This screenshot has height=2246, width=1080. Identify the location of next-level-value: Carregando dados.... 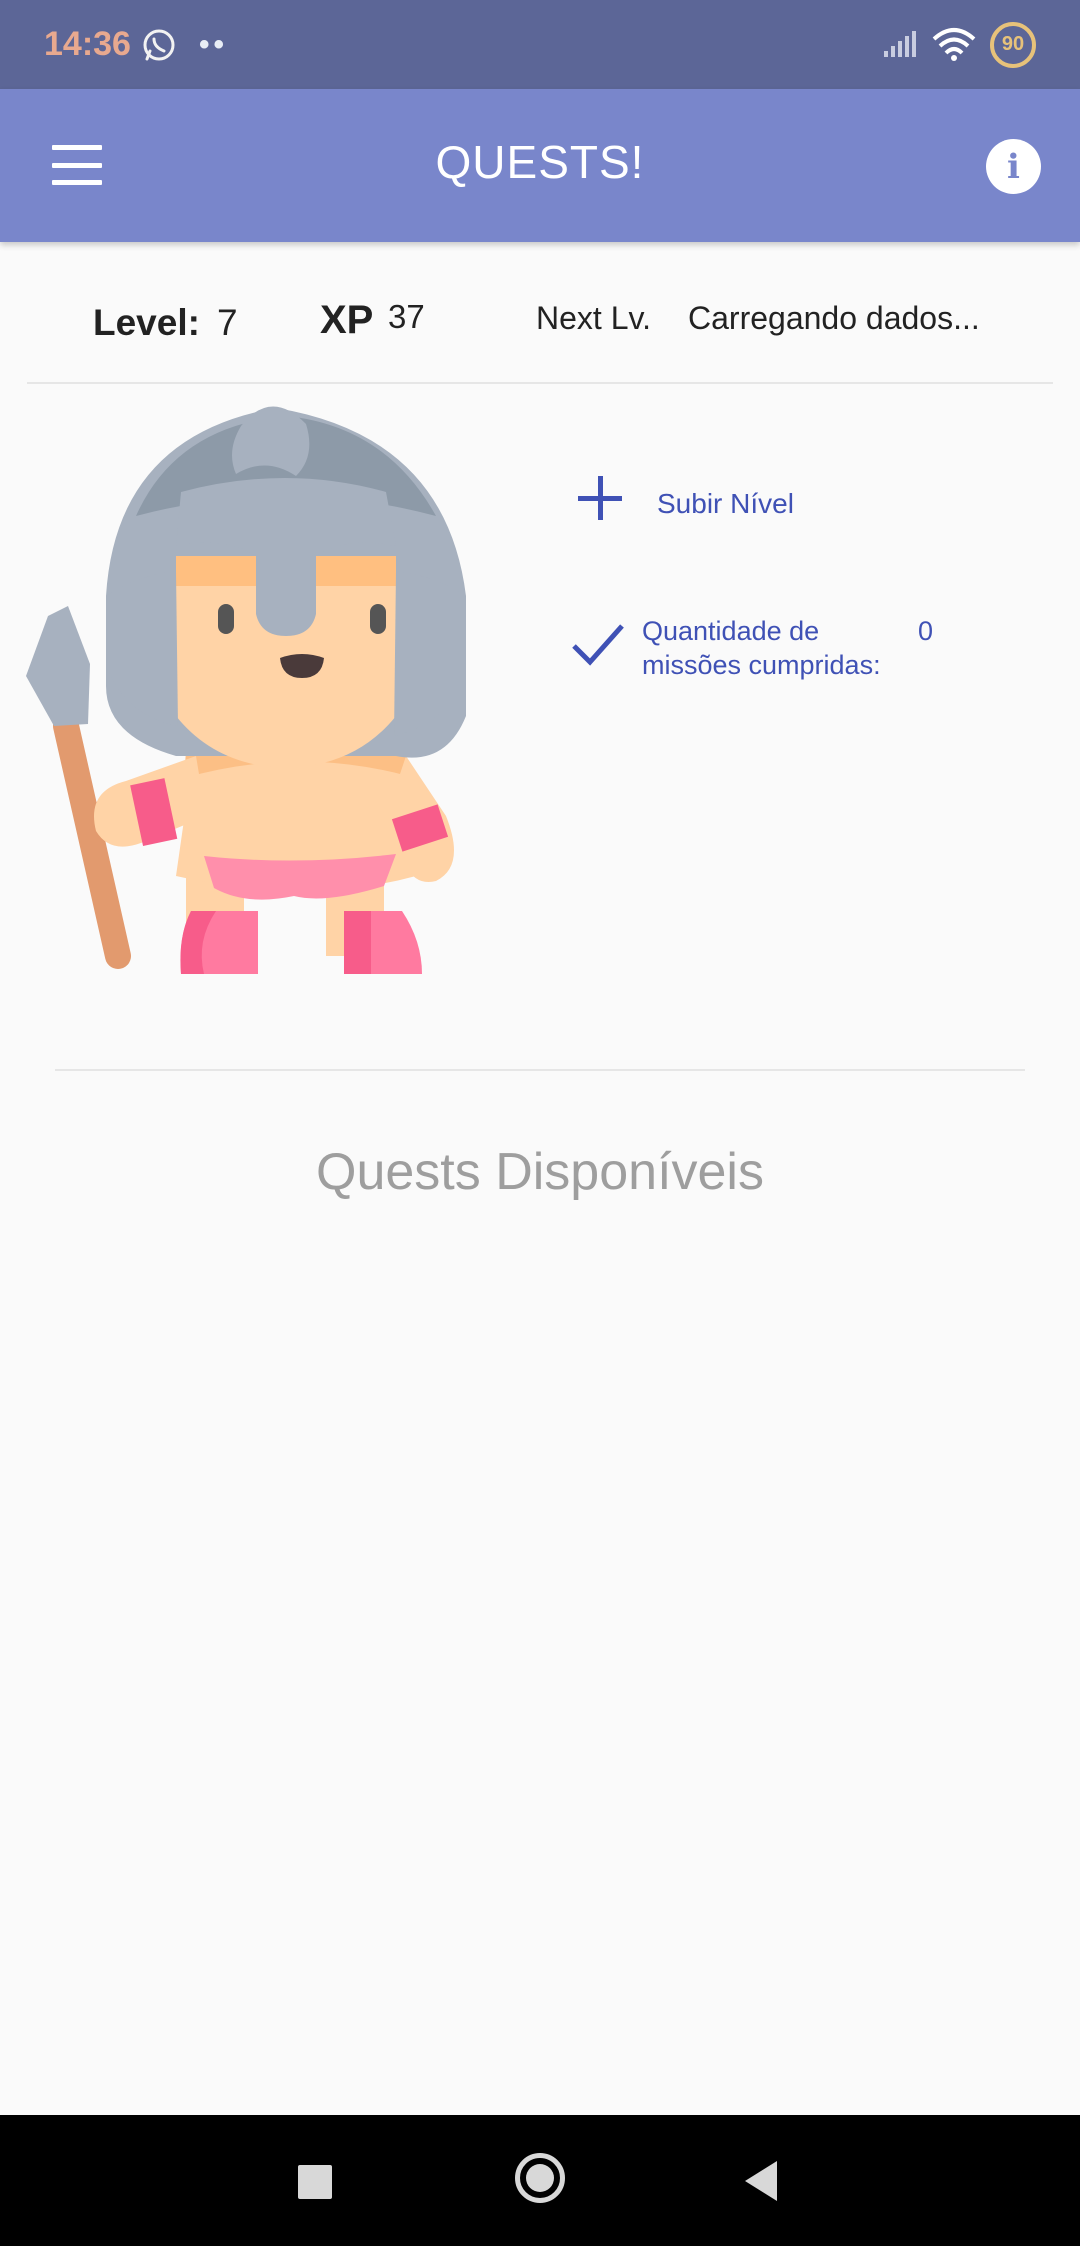
(834, 318).